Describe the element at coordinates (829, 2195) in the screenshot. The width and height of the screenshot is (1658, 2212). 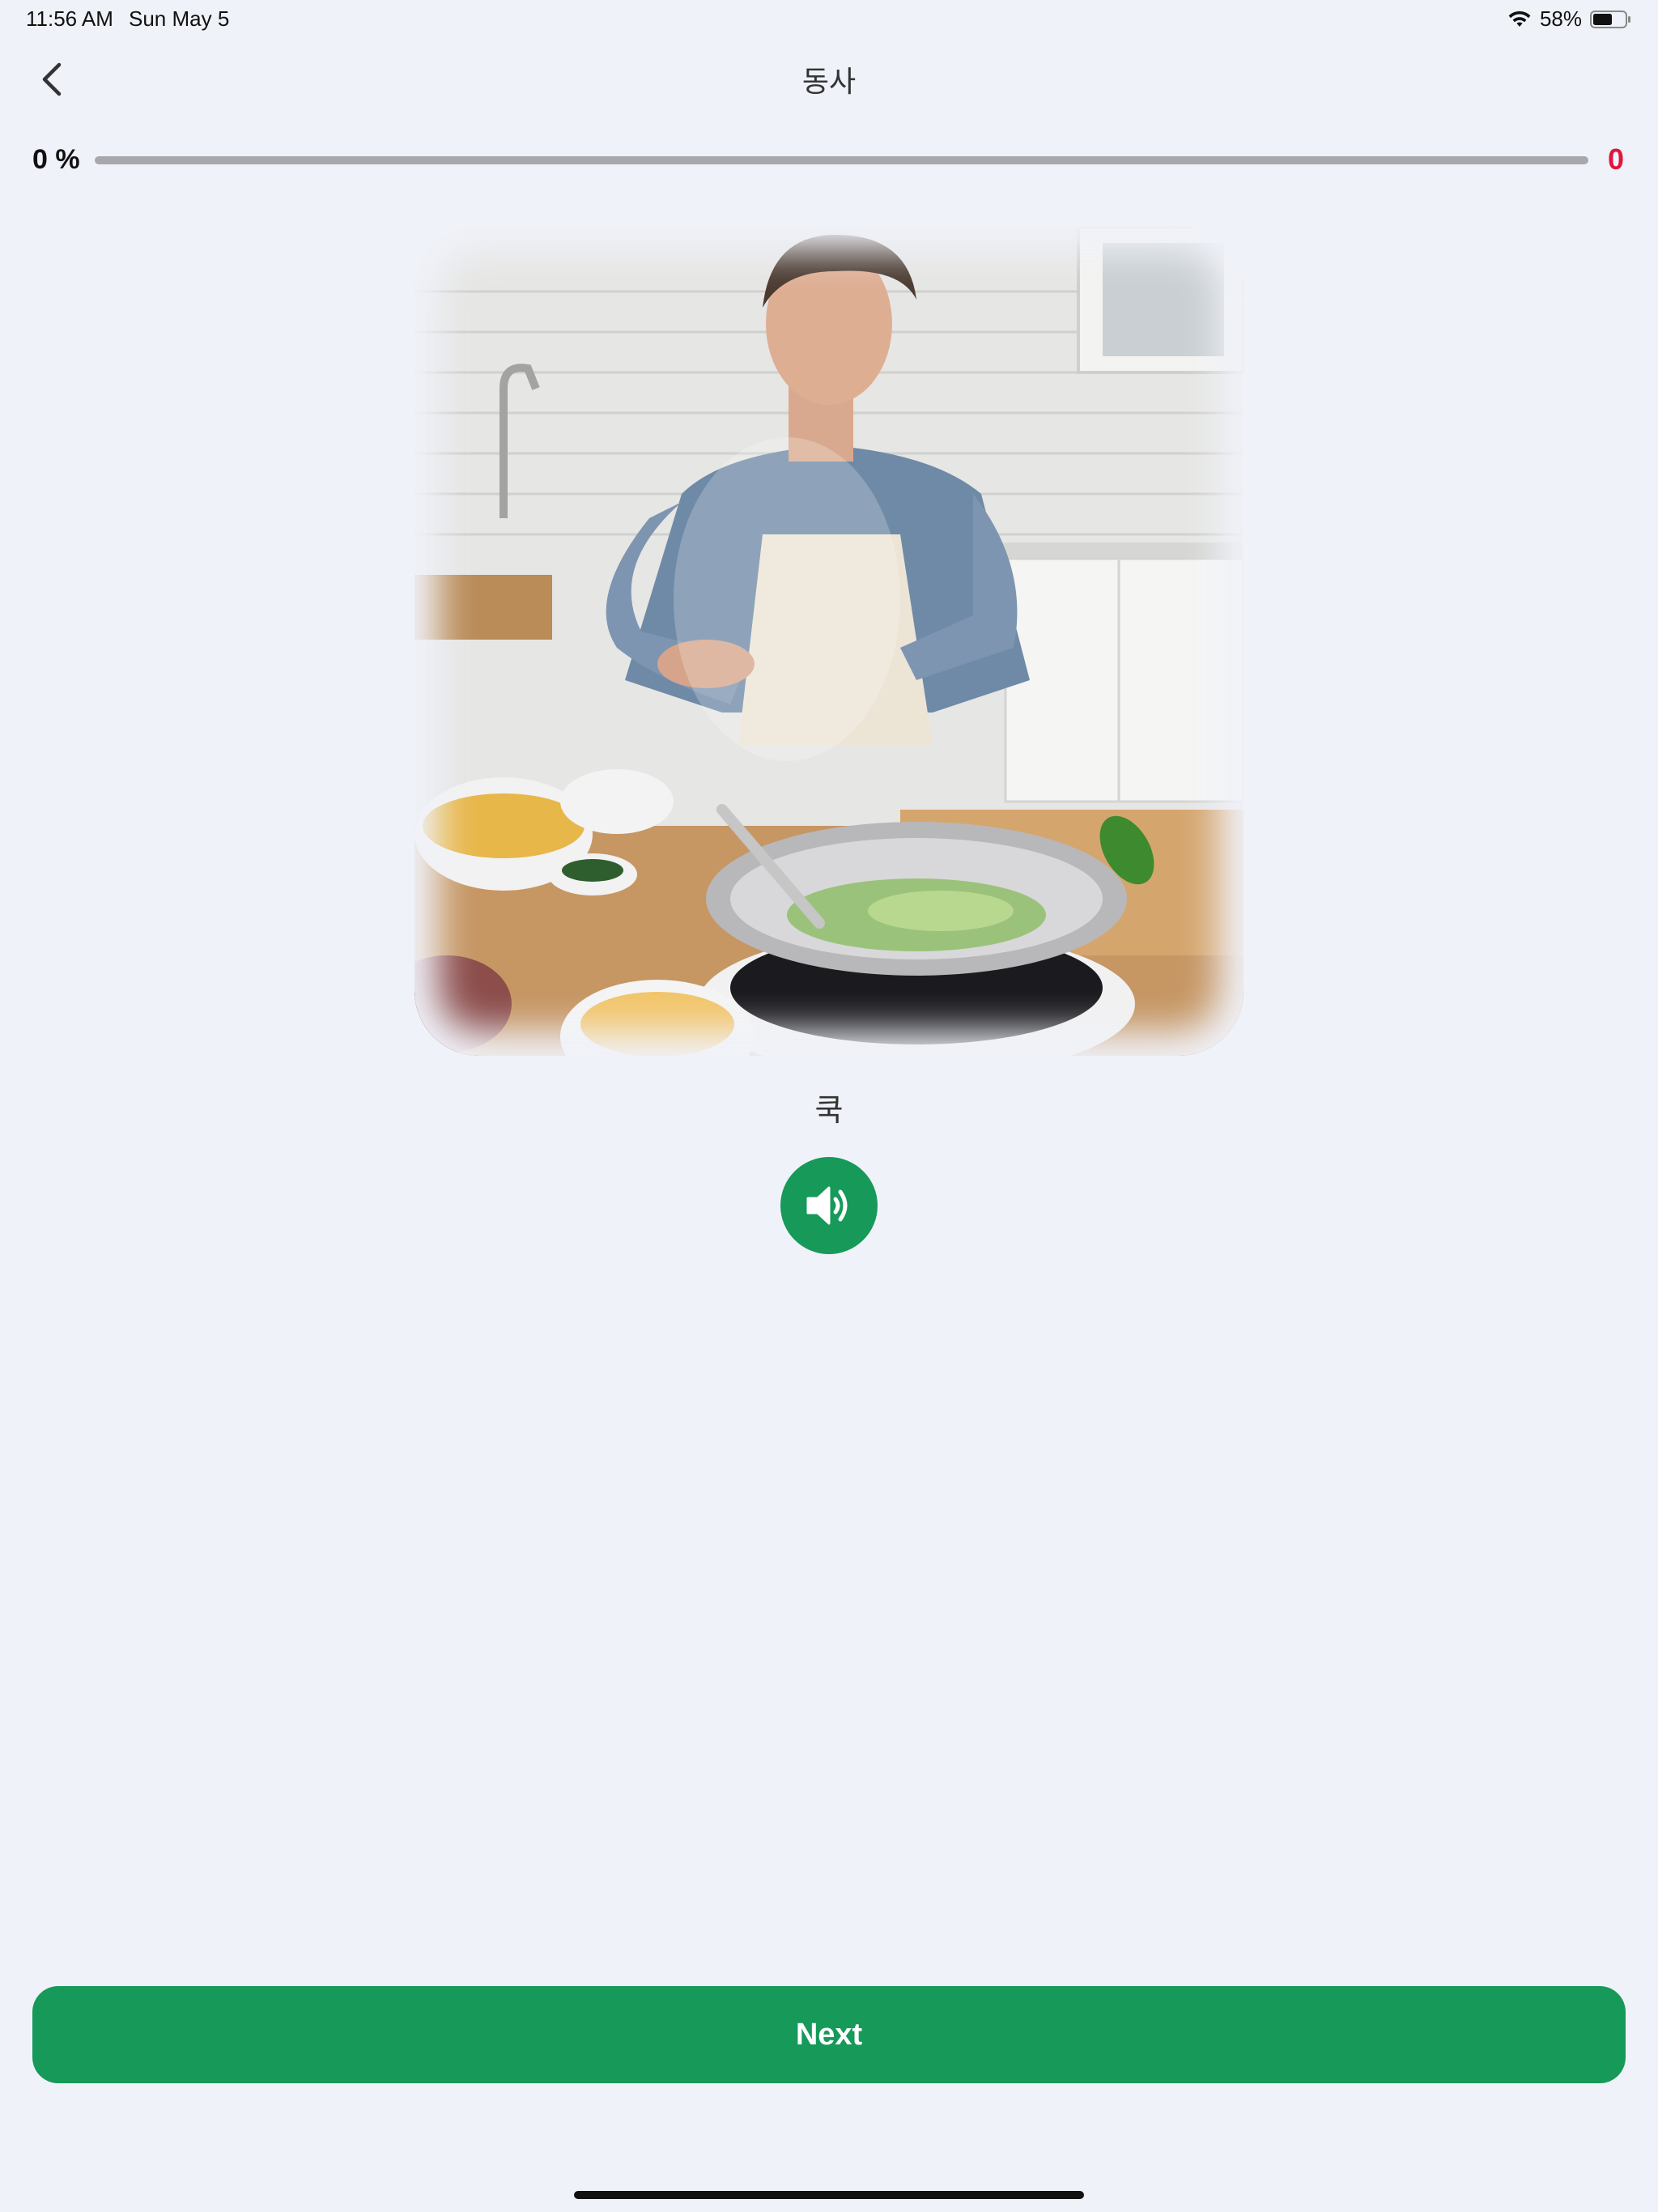
I see `home-indicator` at that location.